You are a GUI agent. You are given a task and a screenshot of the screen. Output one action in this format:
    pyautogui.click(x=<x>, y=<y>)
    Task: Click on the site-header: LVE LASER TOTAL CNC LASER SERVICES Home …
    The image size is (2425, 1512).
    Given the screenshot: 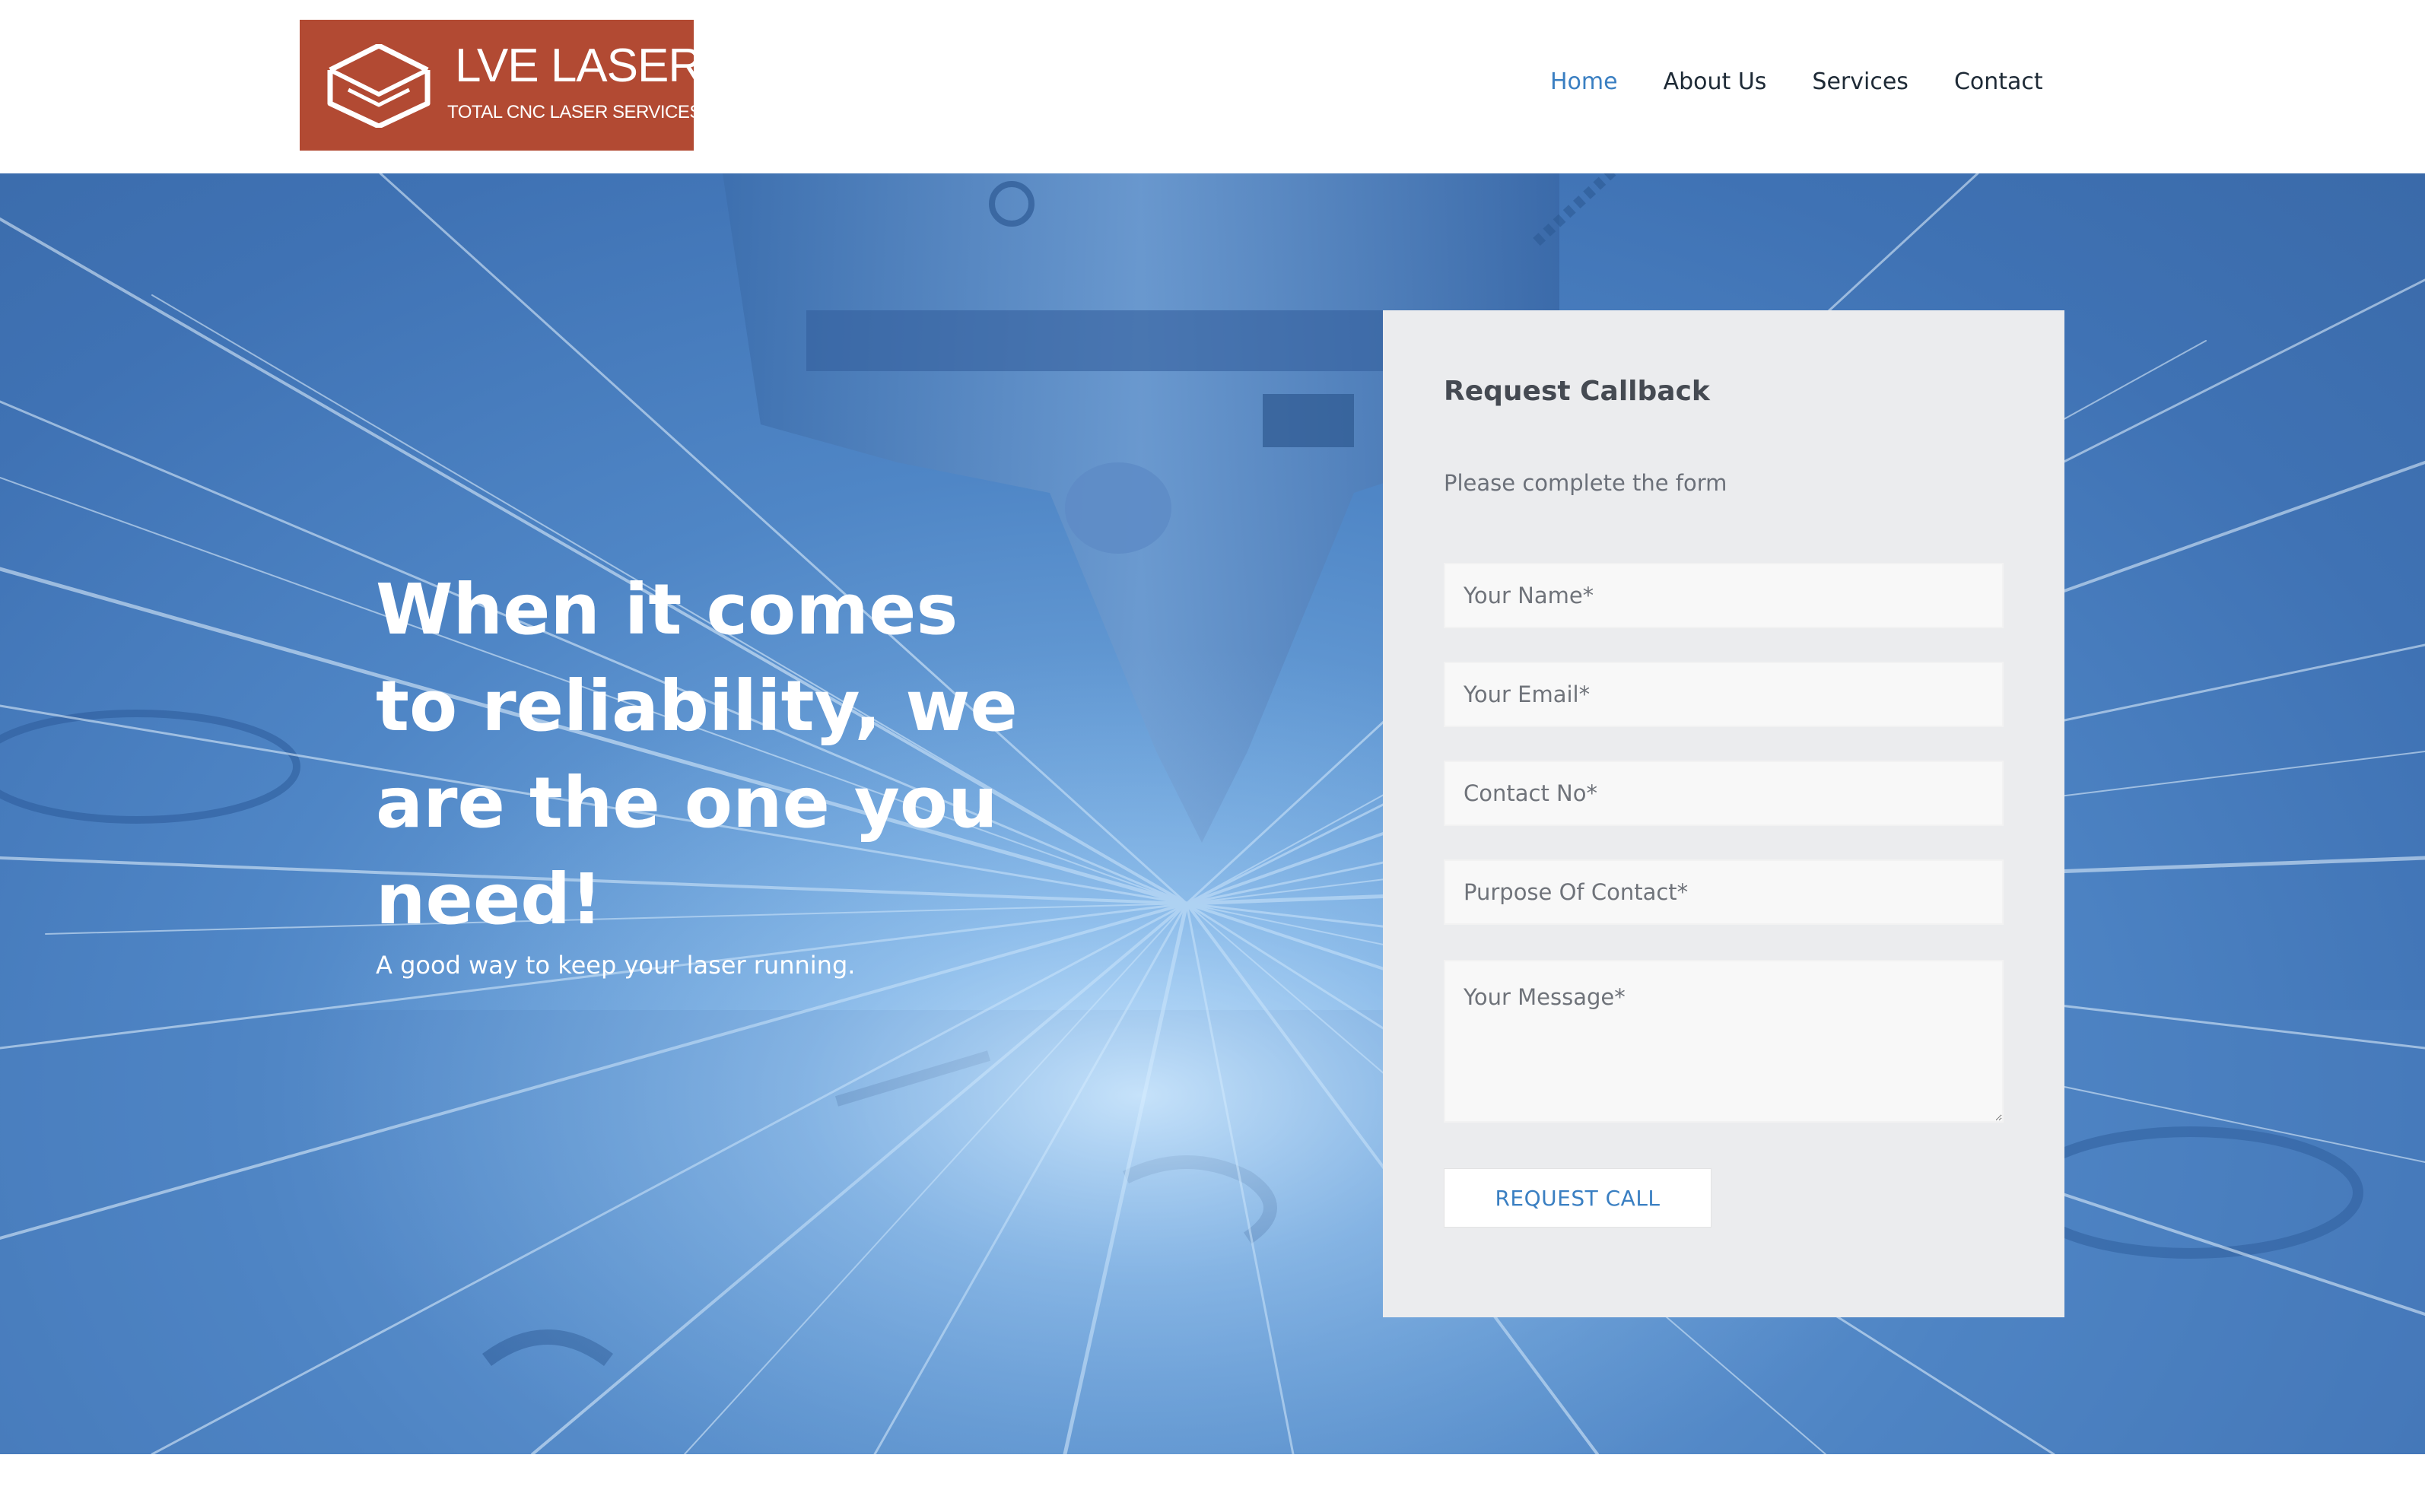 What is the action you would take?
    pyautogui.click(x=1212, y=86)
    